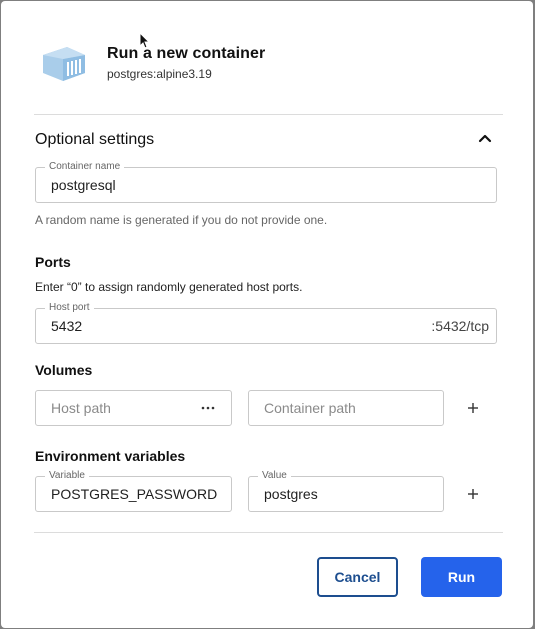  I want to click on header-divider, so click(268, 114).